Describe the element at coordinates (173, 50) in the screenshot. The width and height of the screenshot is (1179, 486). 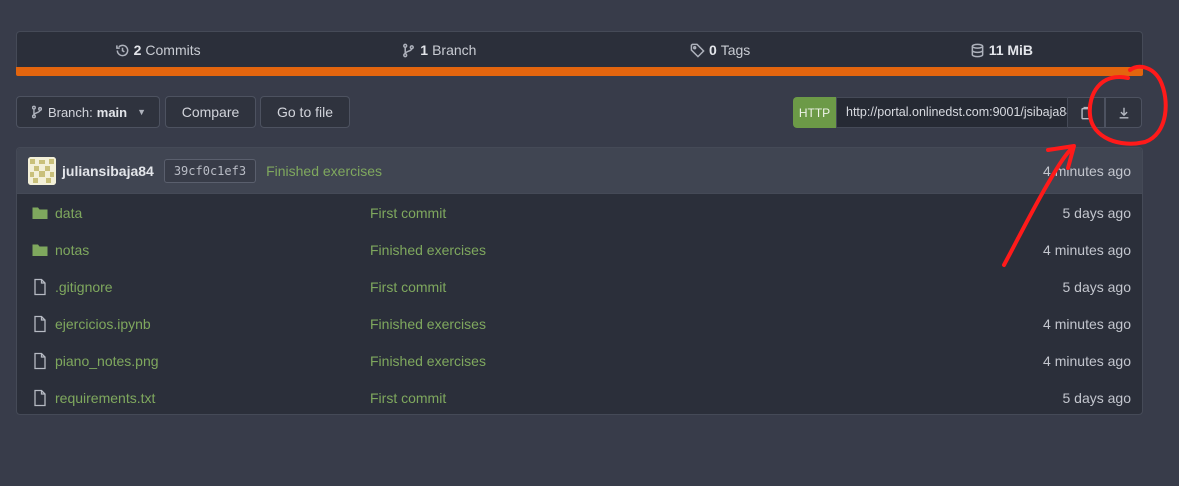
I see `commits-label: Commits` at that location.